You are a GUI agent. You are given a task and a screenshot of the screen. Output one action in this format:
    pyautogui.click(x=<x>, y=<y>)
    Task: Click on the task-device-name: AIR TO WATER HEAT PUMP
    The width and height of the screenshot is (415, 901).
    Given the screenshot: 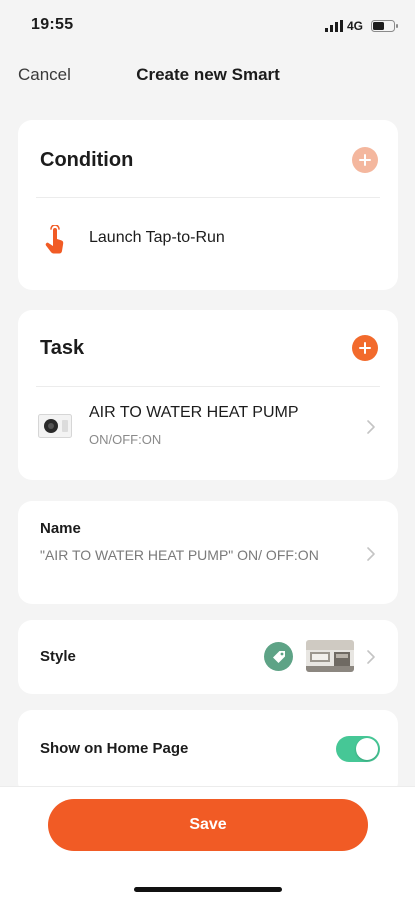 What is the action you would take?
    pyautogui.click(x=194, y=413)
    